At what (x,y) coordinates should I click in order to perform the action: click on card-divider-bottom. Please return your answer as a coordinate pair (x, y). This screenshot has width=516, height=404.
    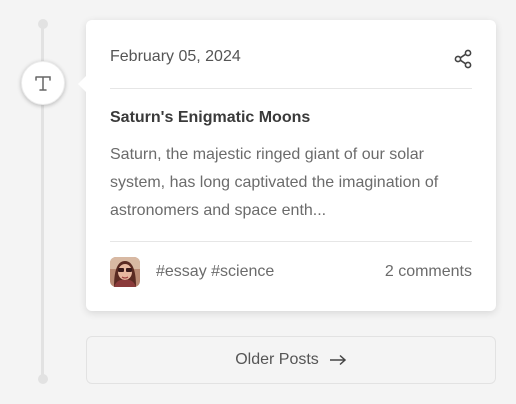
    Looking at the image, I should click on (291, 241).